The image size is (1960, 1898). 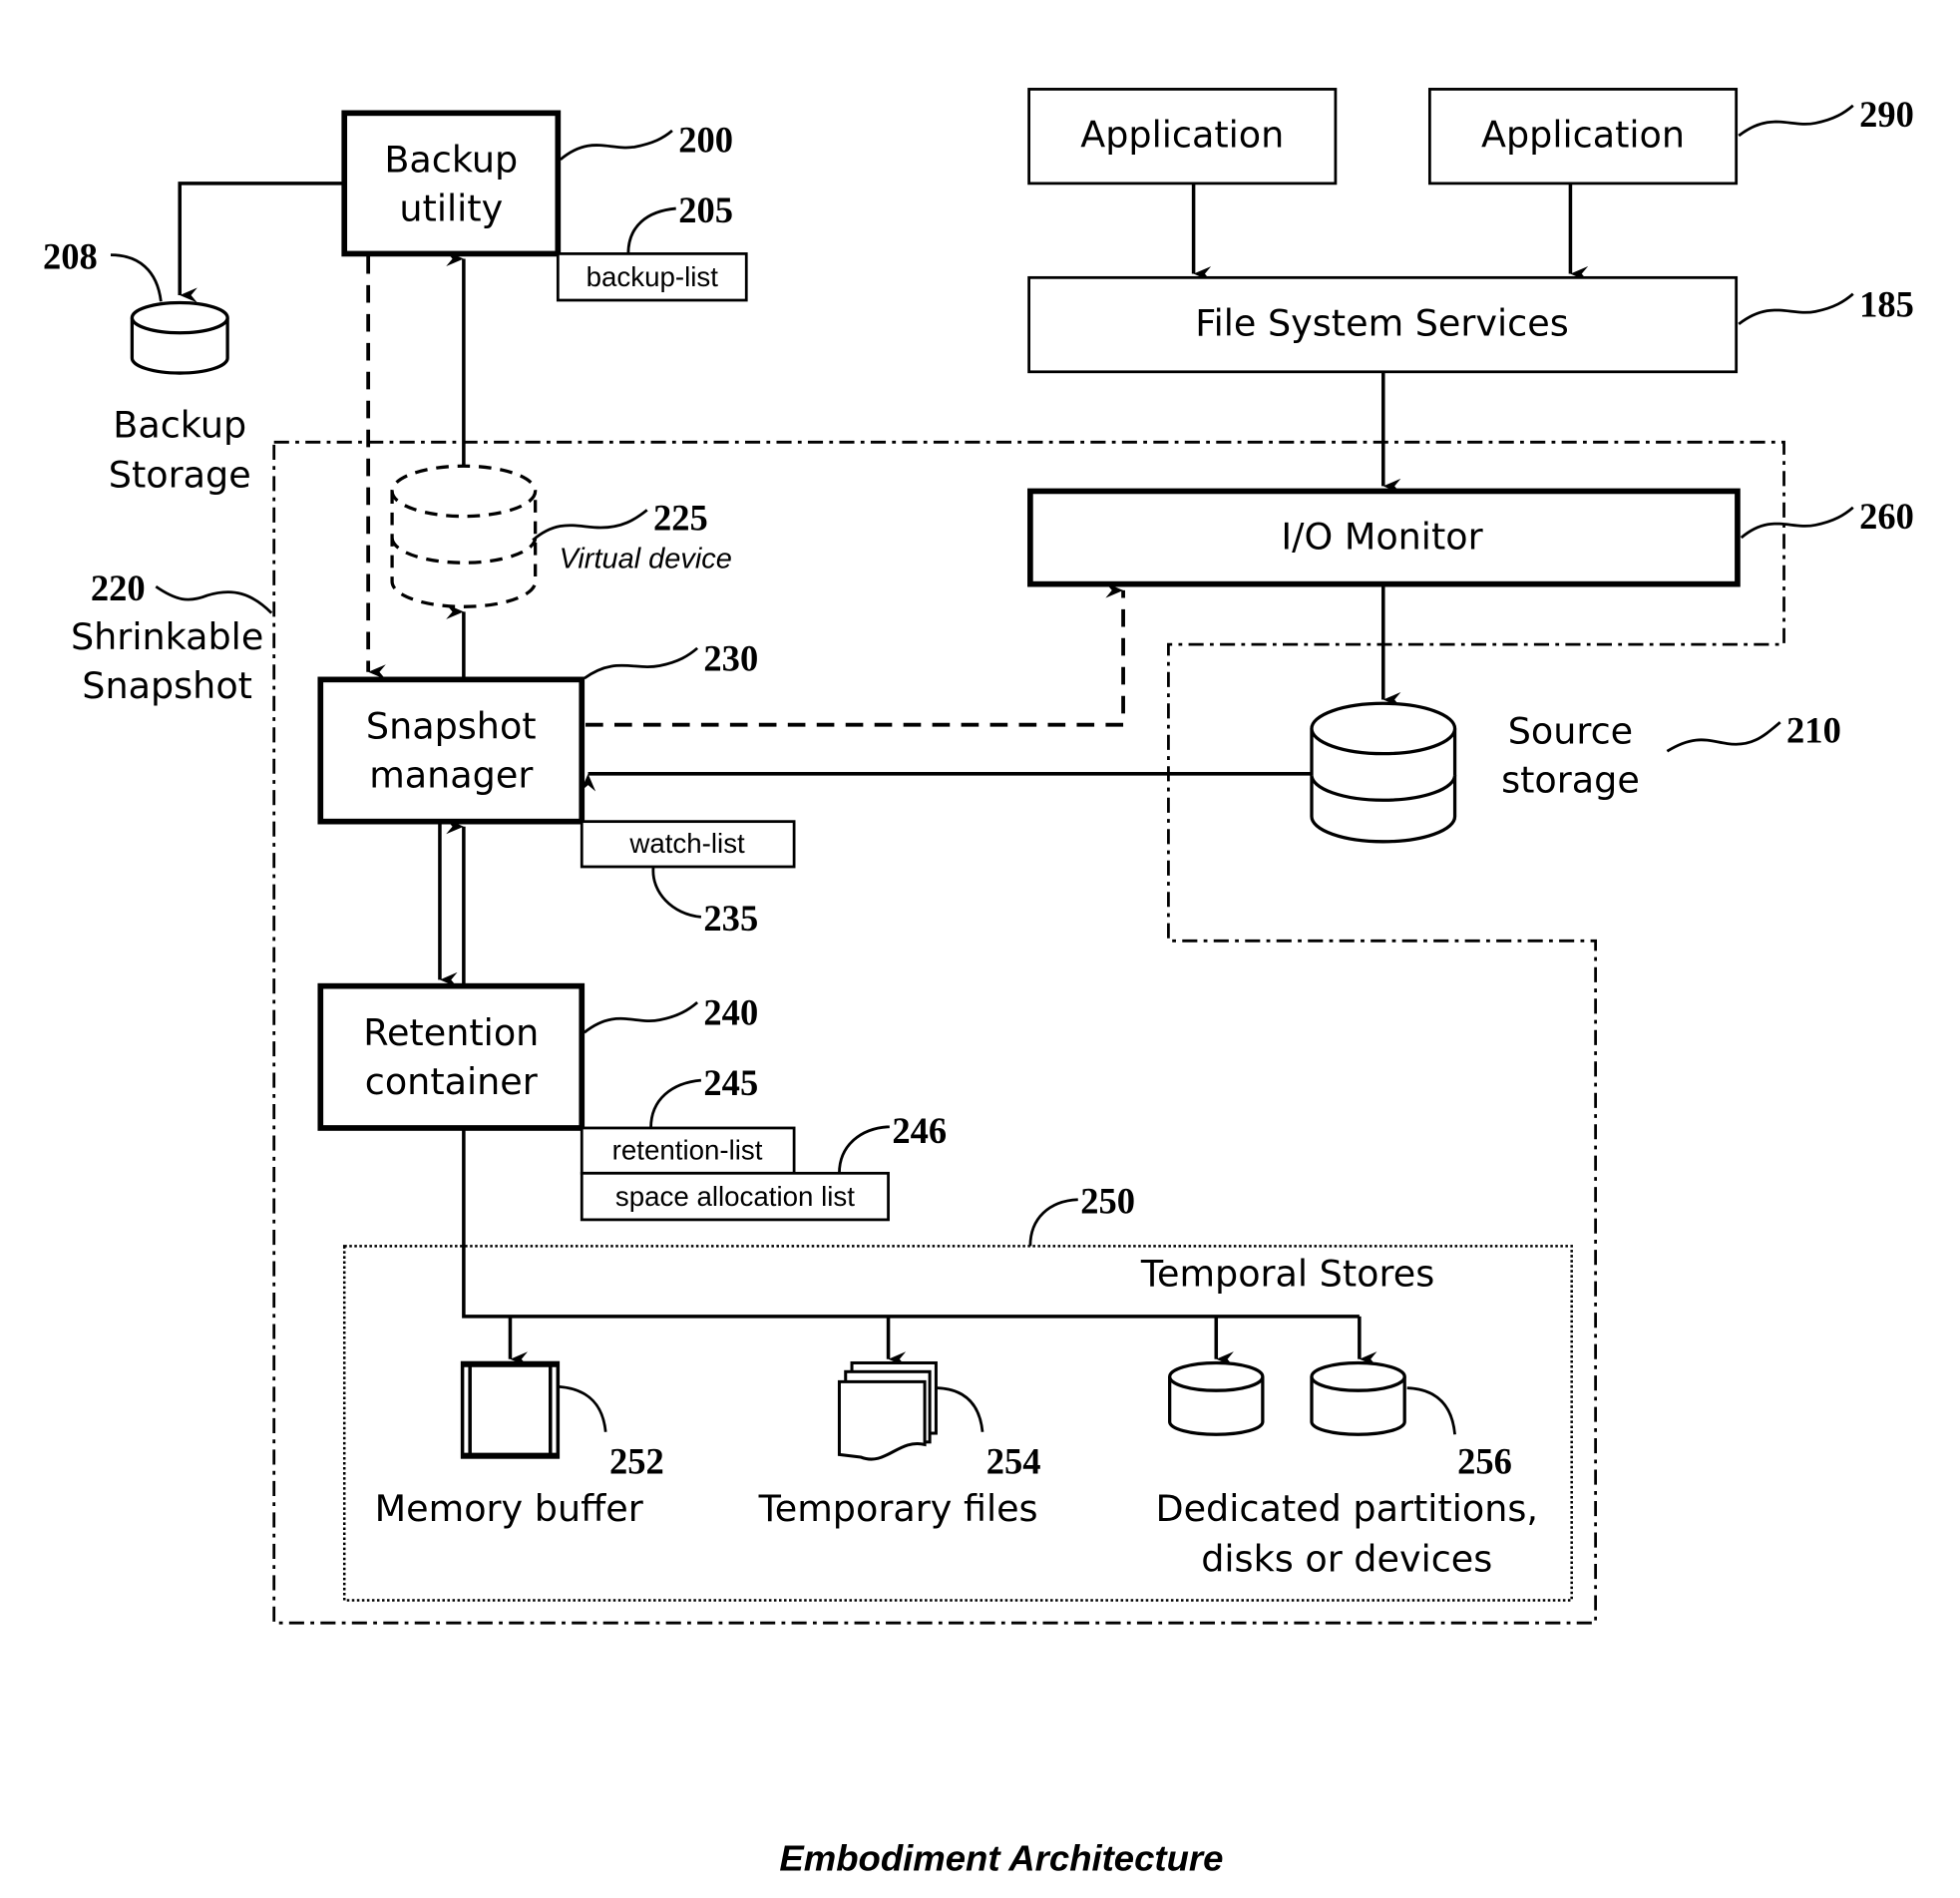 What do you see at coordinates (451, 1032) in the screenshot?
I see `retention-container-label-line1: Retention` at bounding box center [451, 1032].